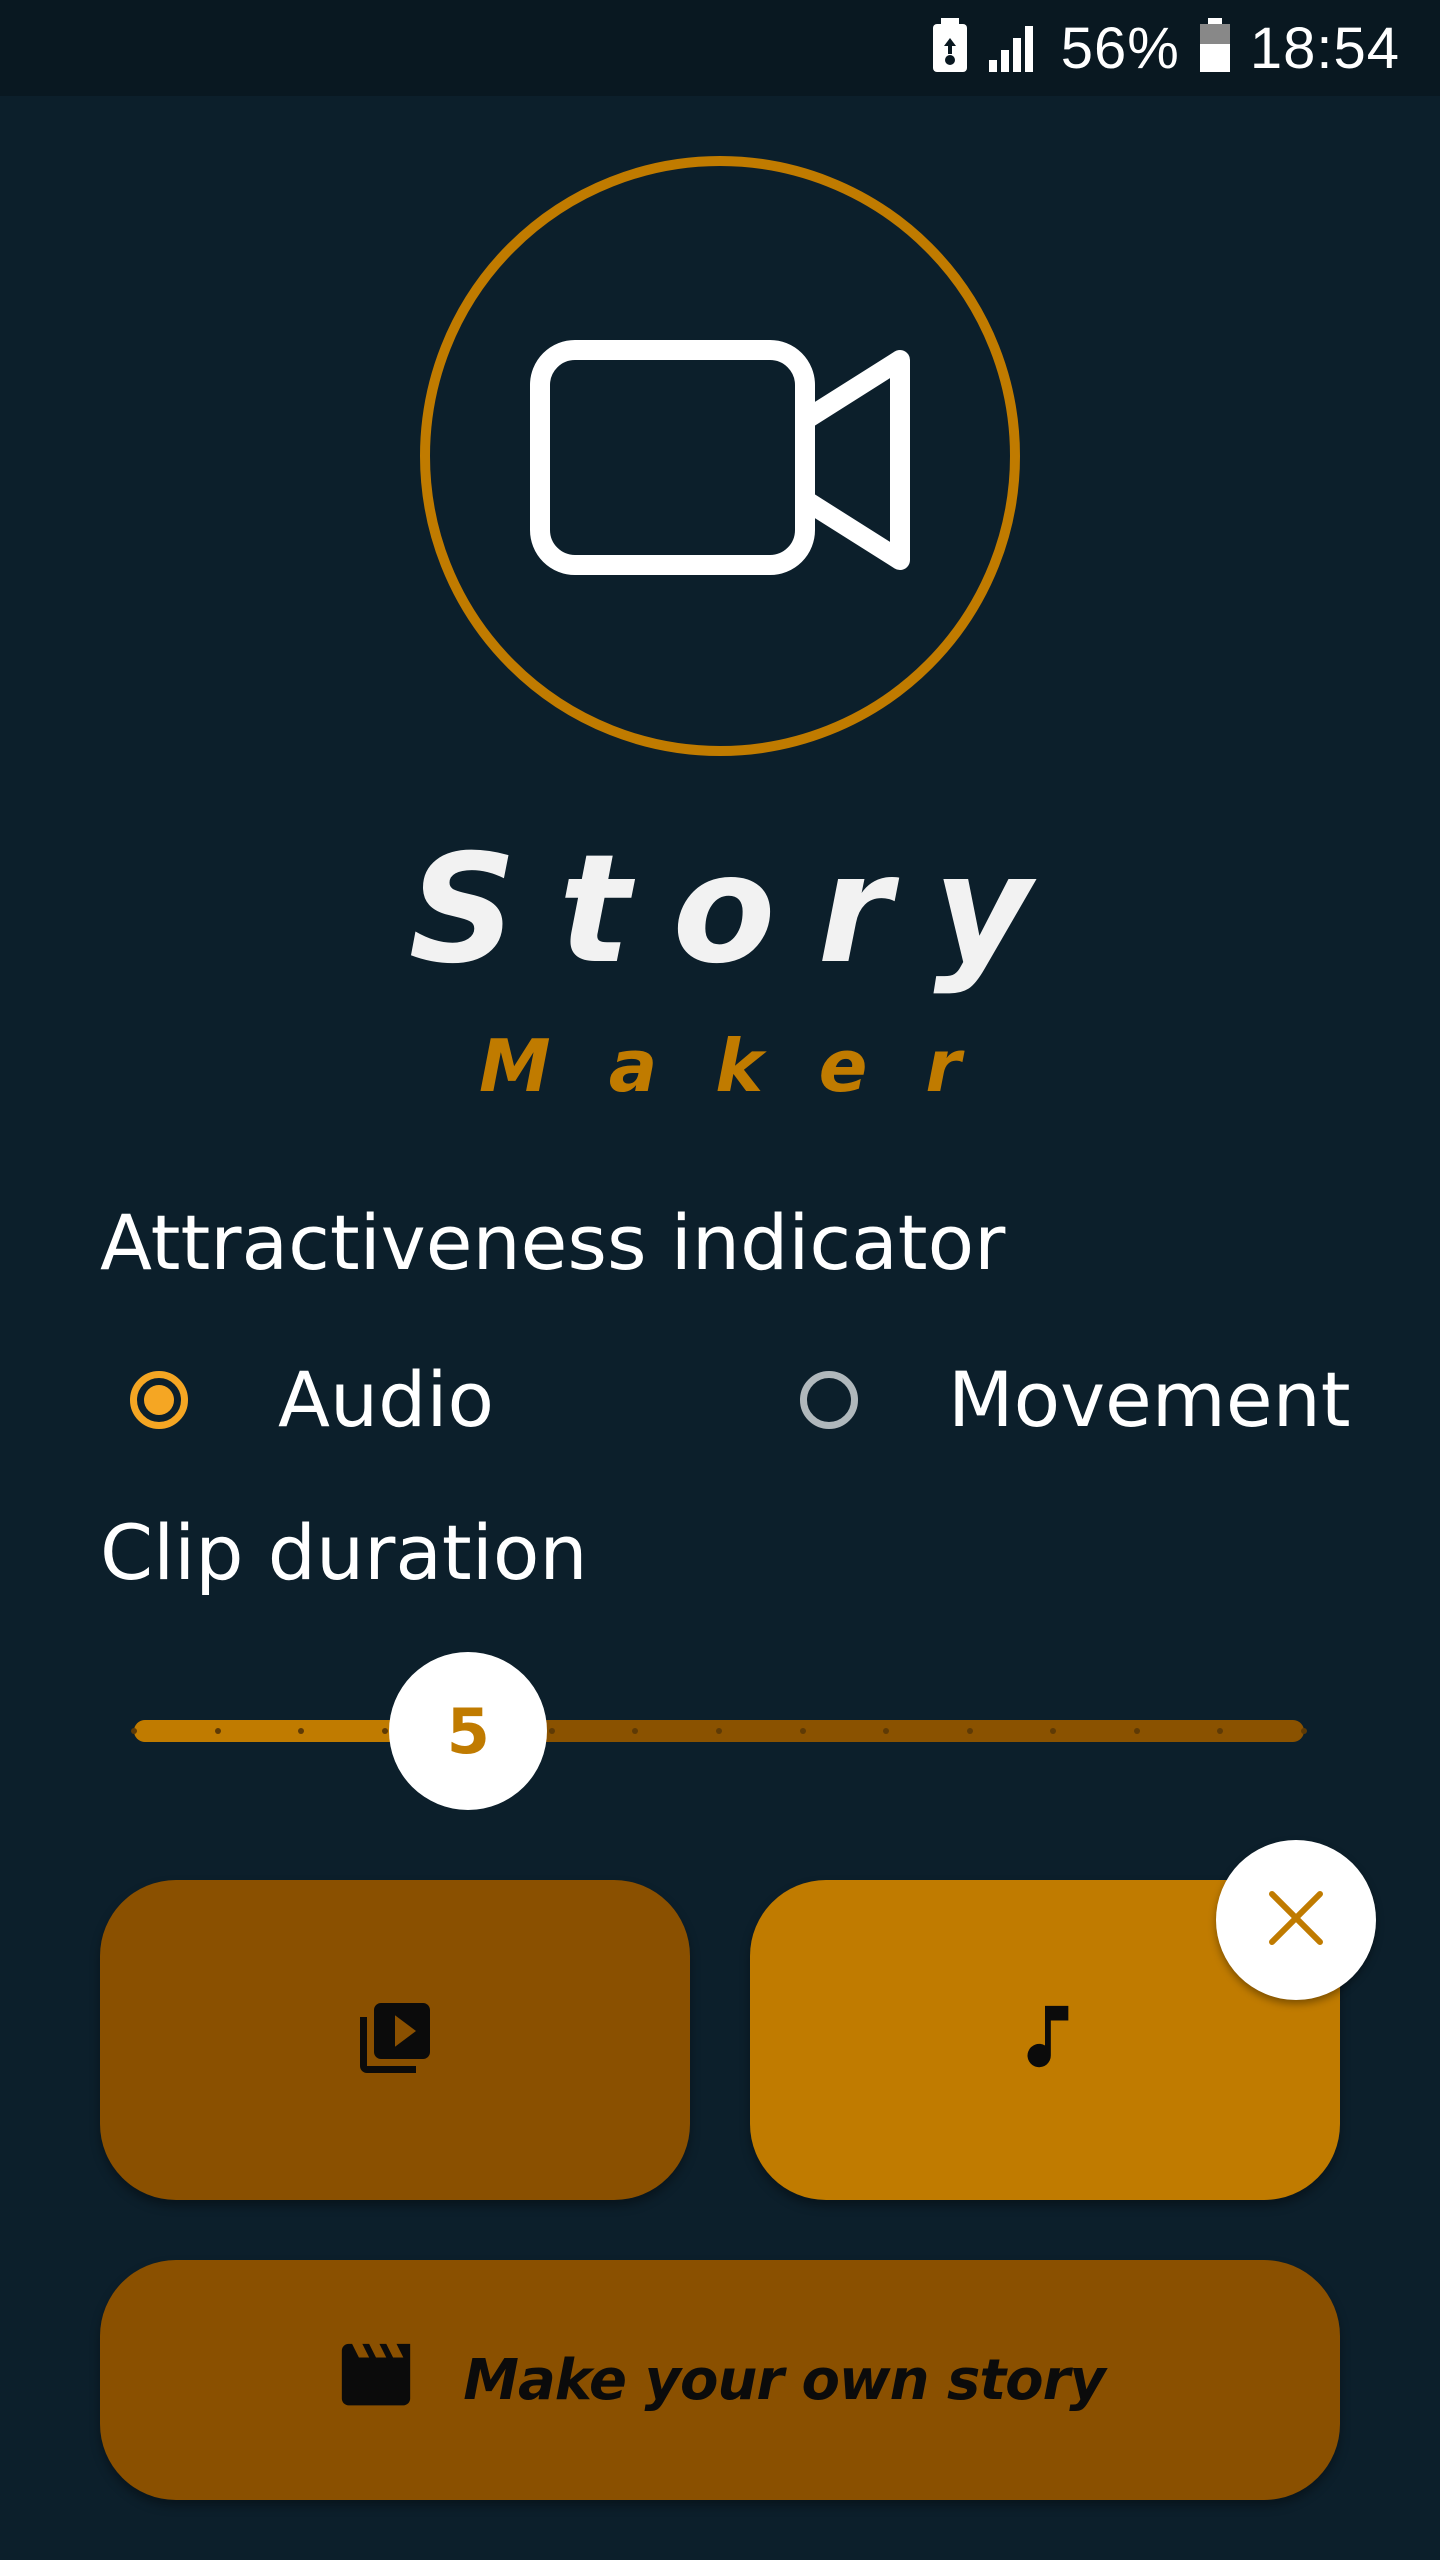 This screenshot has height=2560, width=1440. What do you see at coordinates (749, 1066) in the screenshot?
I see `app-subtitle: Maker` at bounding box center [749, 1066].